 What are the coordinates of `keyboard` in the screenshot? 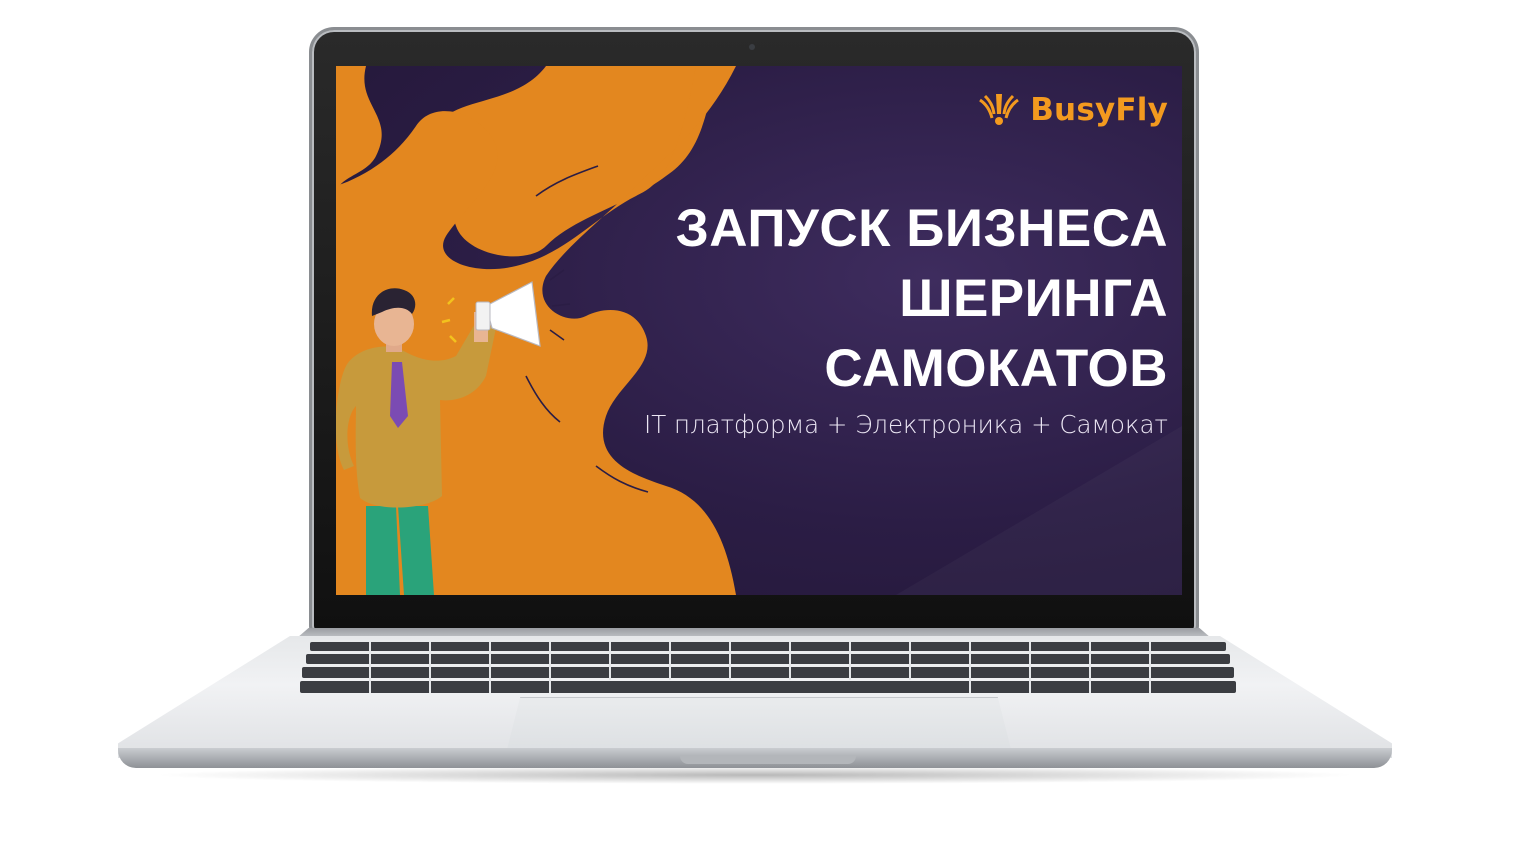 It's located at (768, 667).